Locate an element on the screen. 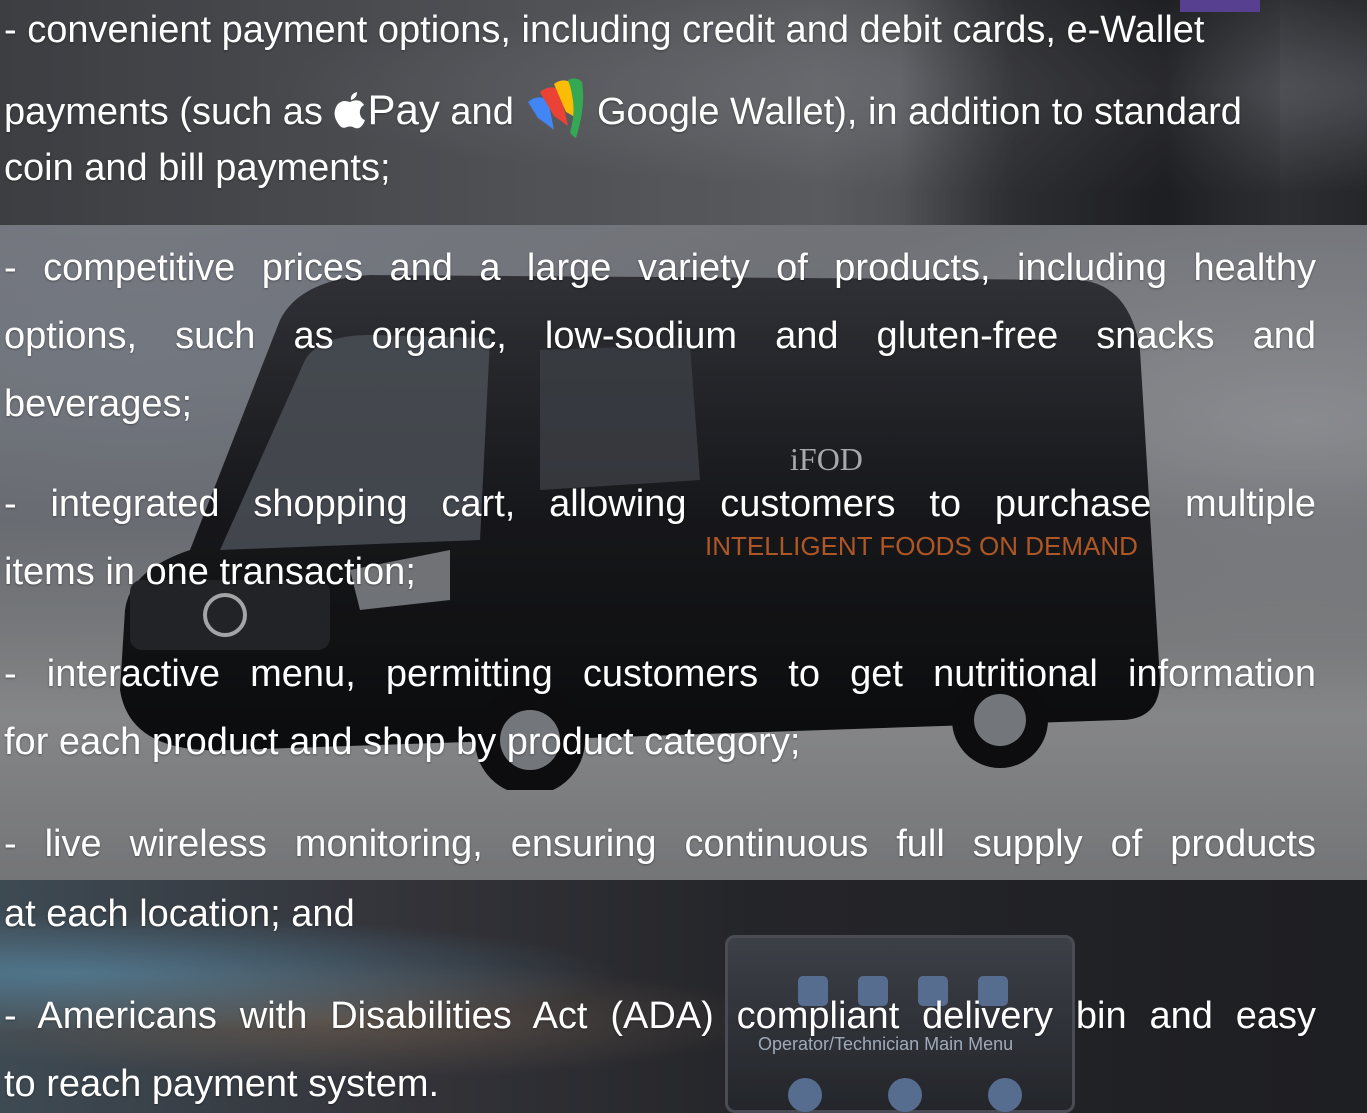 This screenshot has height=1113, width=1367. feature-line: beverages; is located at coordinates (98, 404).